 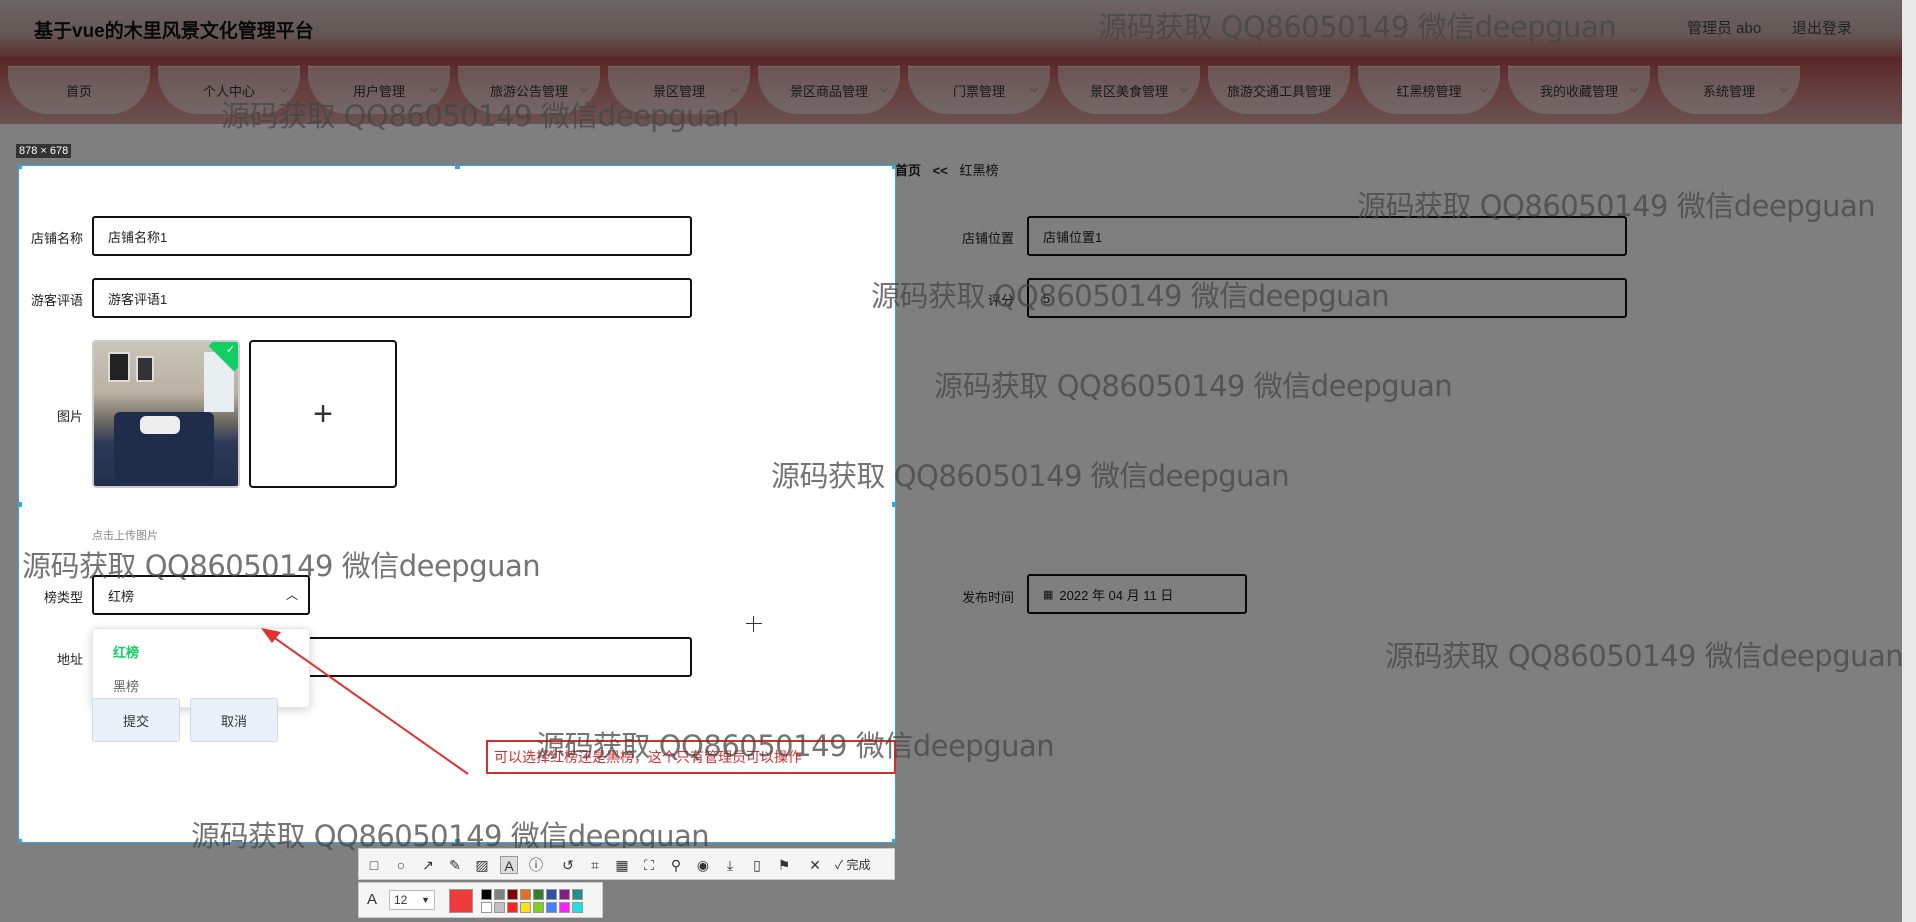 I want to click on nav-item-profile: 个人中心 ⌵, so click(x=229, y=90).